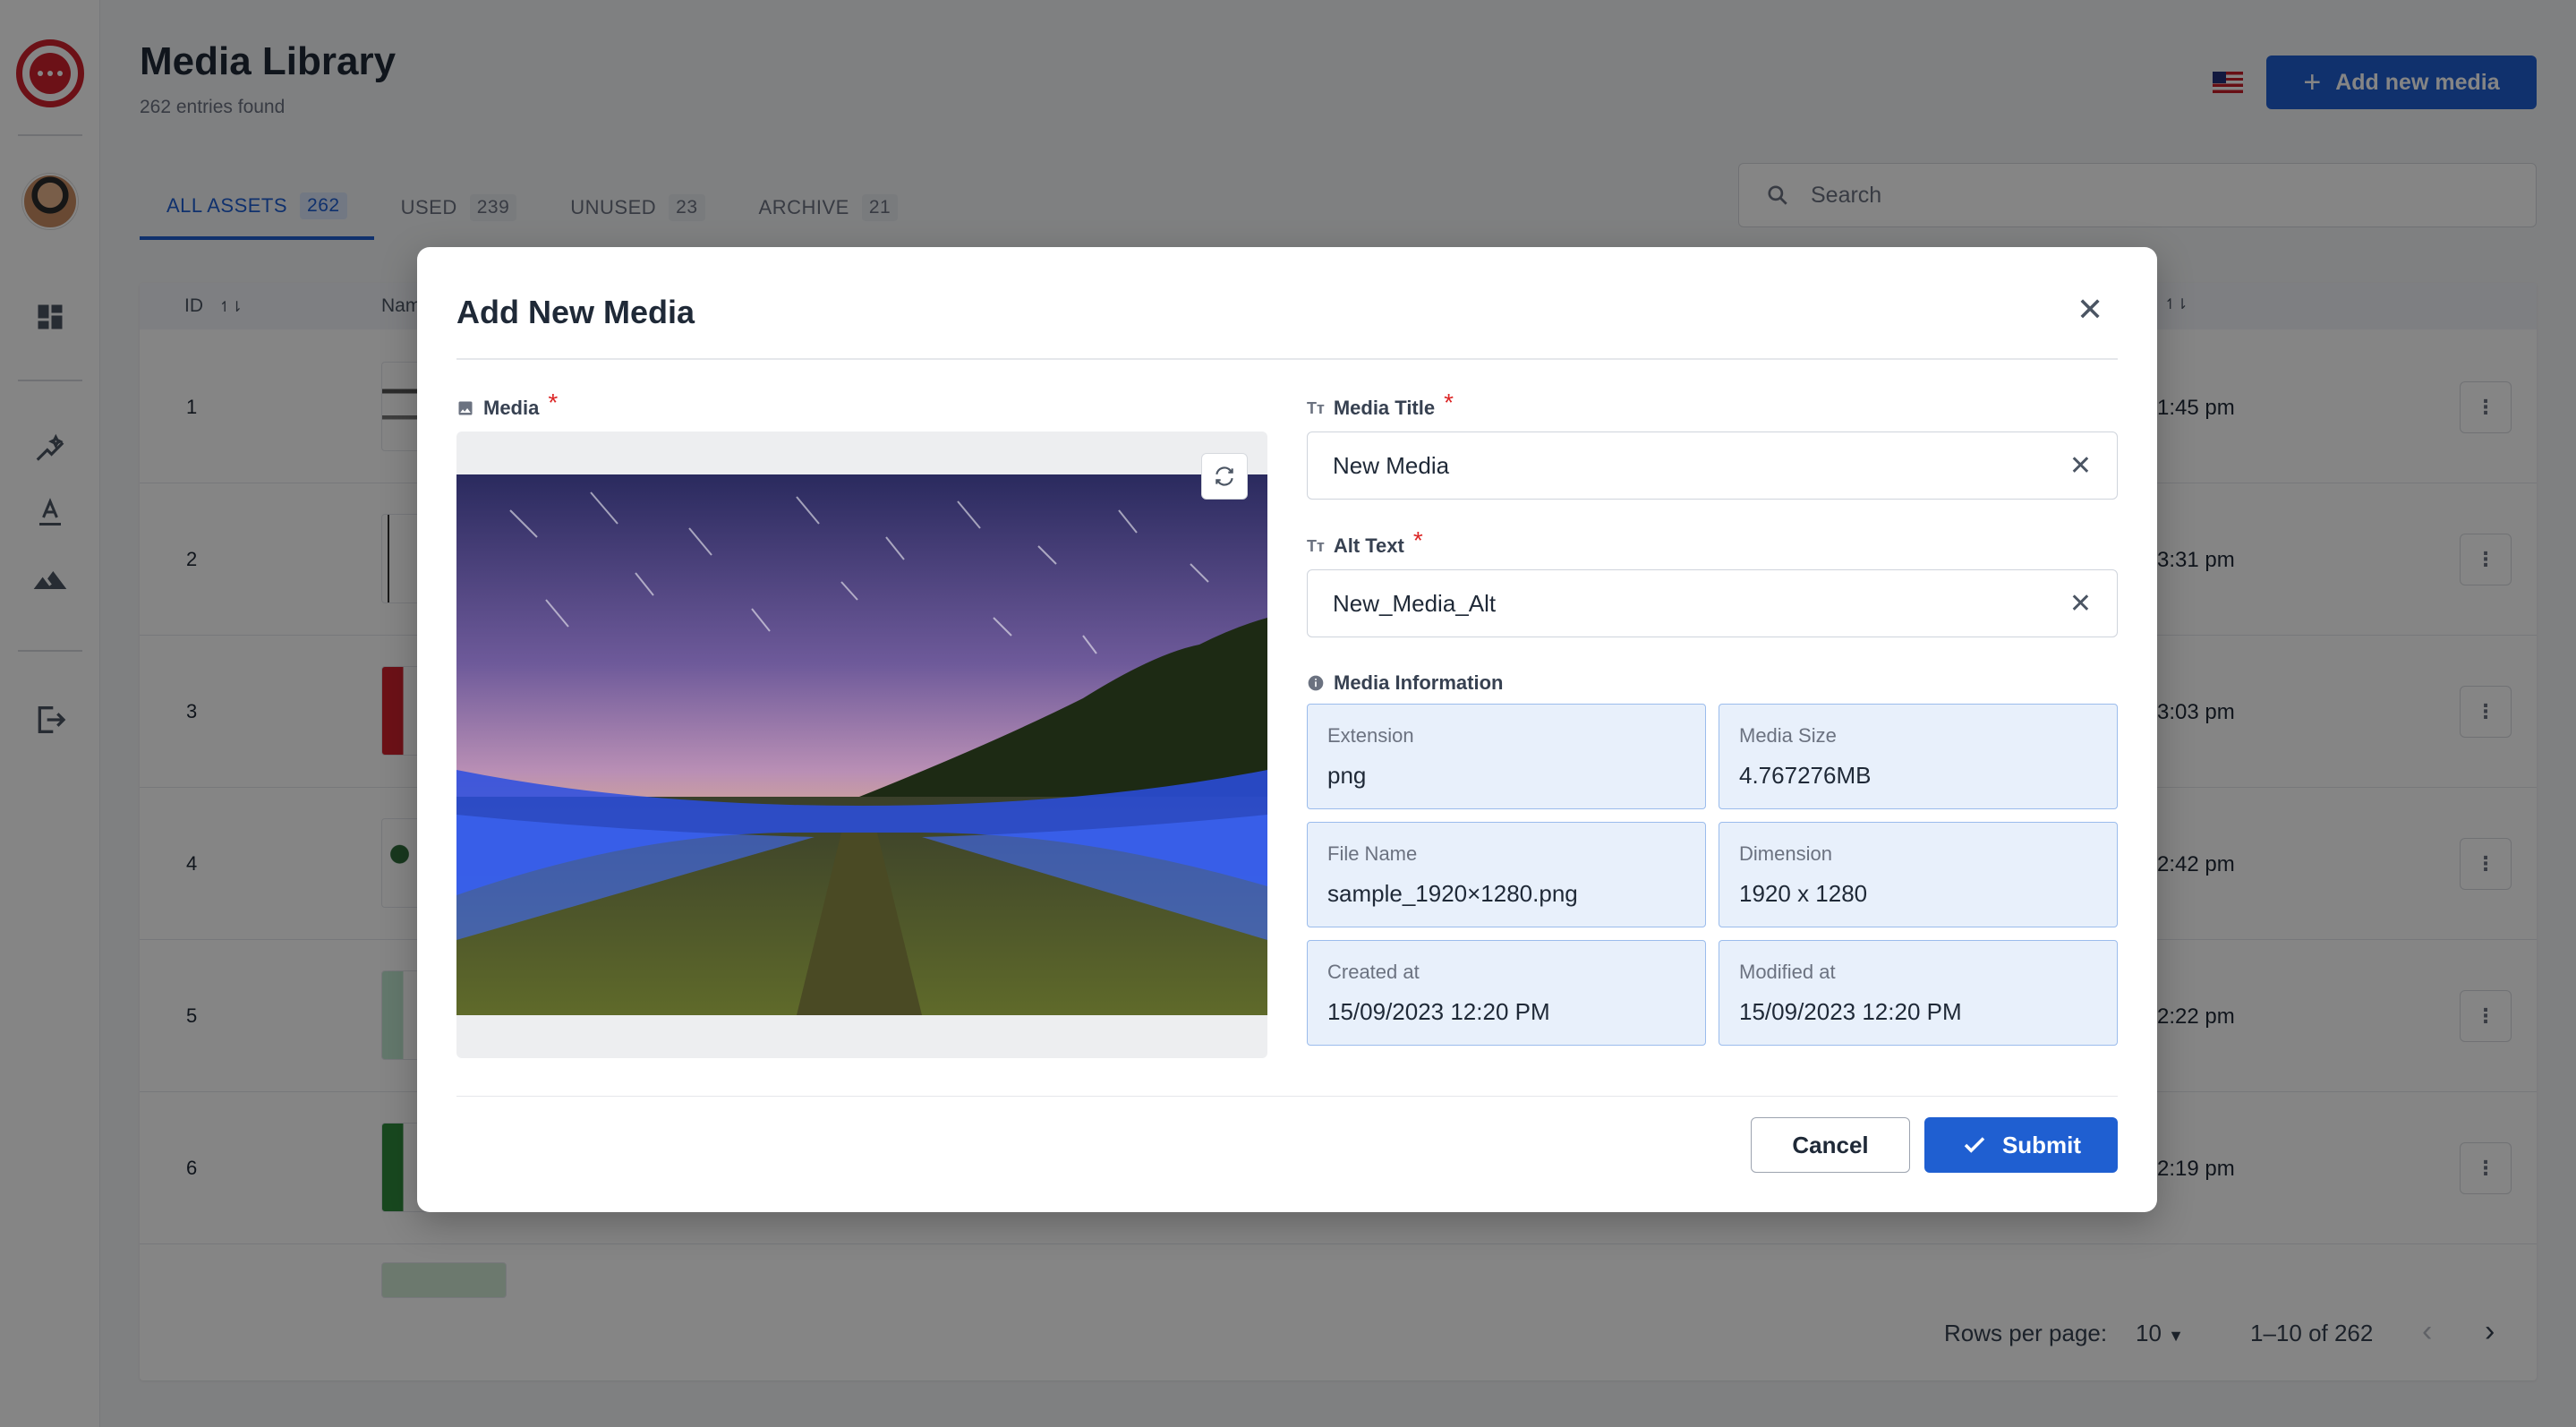 This screenshot has height=1427, width=2576. What do you see at coordinates (575, 312) in the screenshot?
I see `dialog-title: Add New Media` at bounding box center [575, 312].